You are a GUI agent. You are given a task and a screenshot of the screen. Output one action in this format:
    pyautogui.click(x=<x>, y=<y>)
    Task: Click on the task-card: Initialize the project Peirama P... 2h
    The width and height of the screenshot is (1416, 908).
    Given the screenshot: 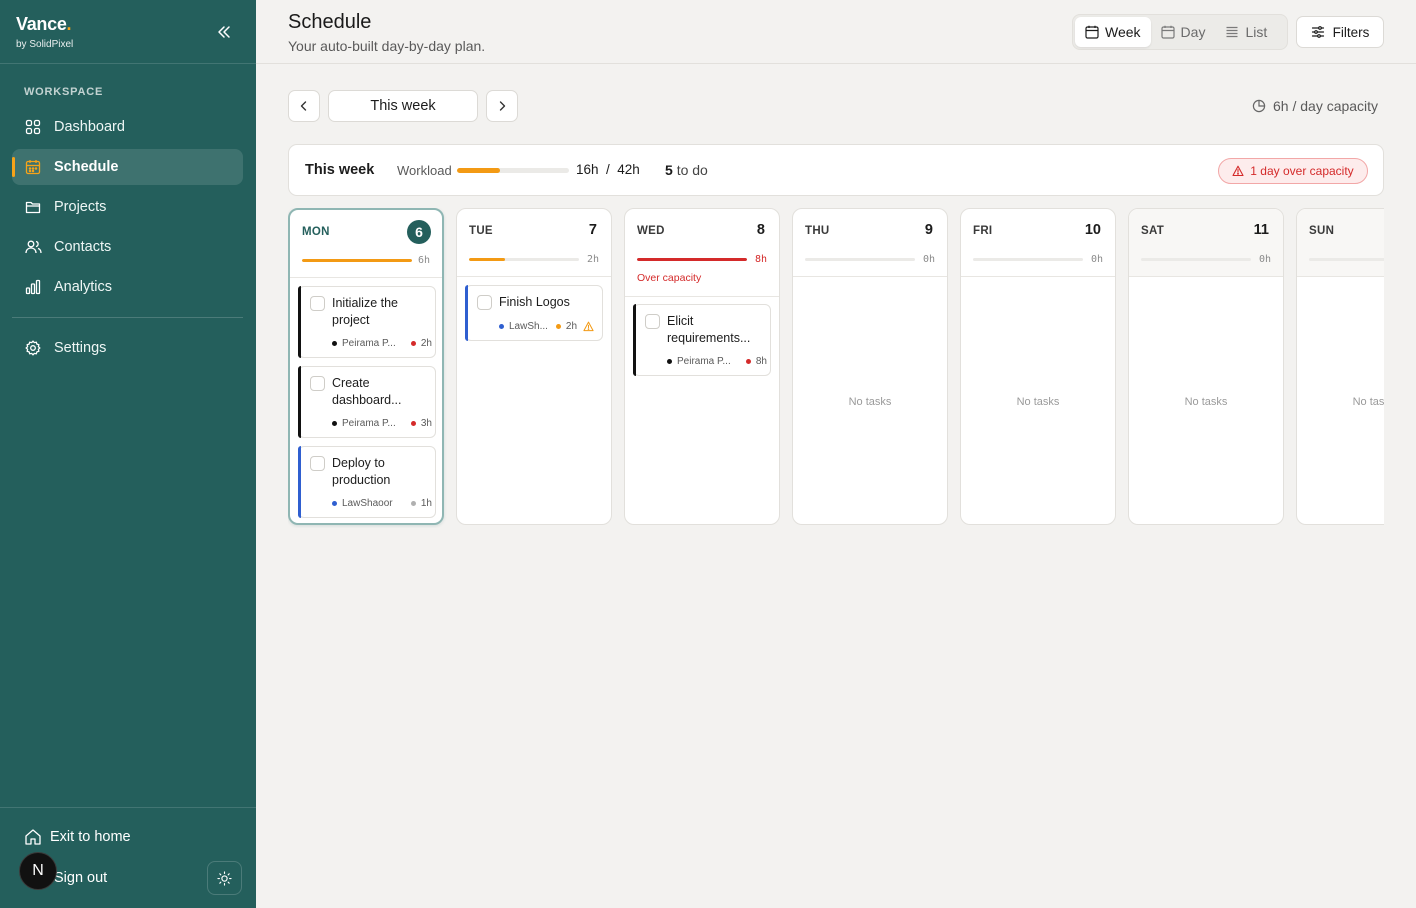 What is the action you would take?
    pyautogui.click(x=367, y=322)
    